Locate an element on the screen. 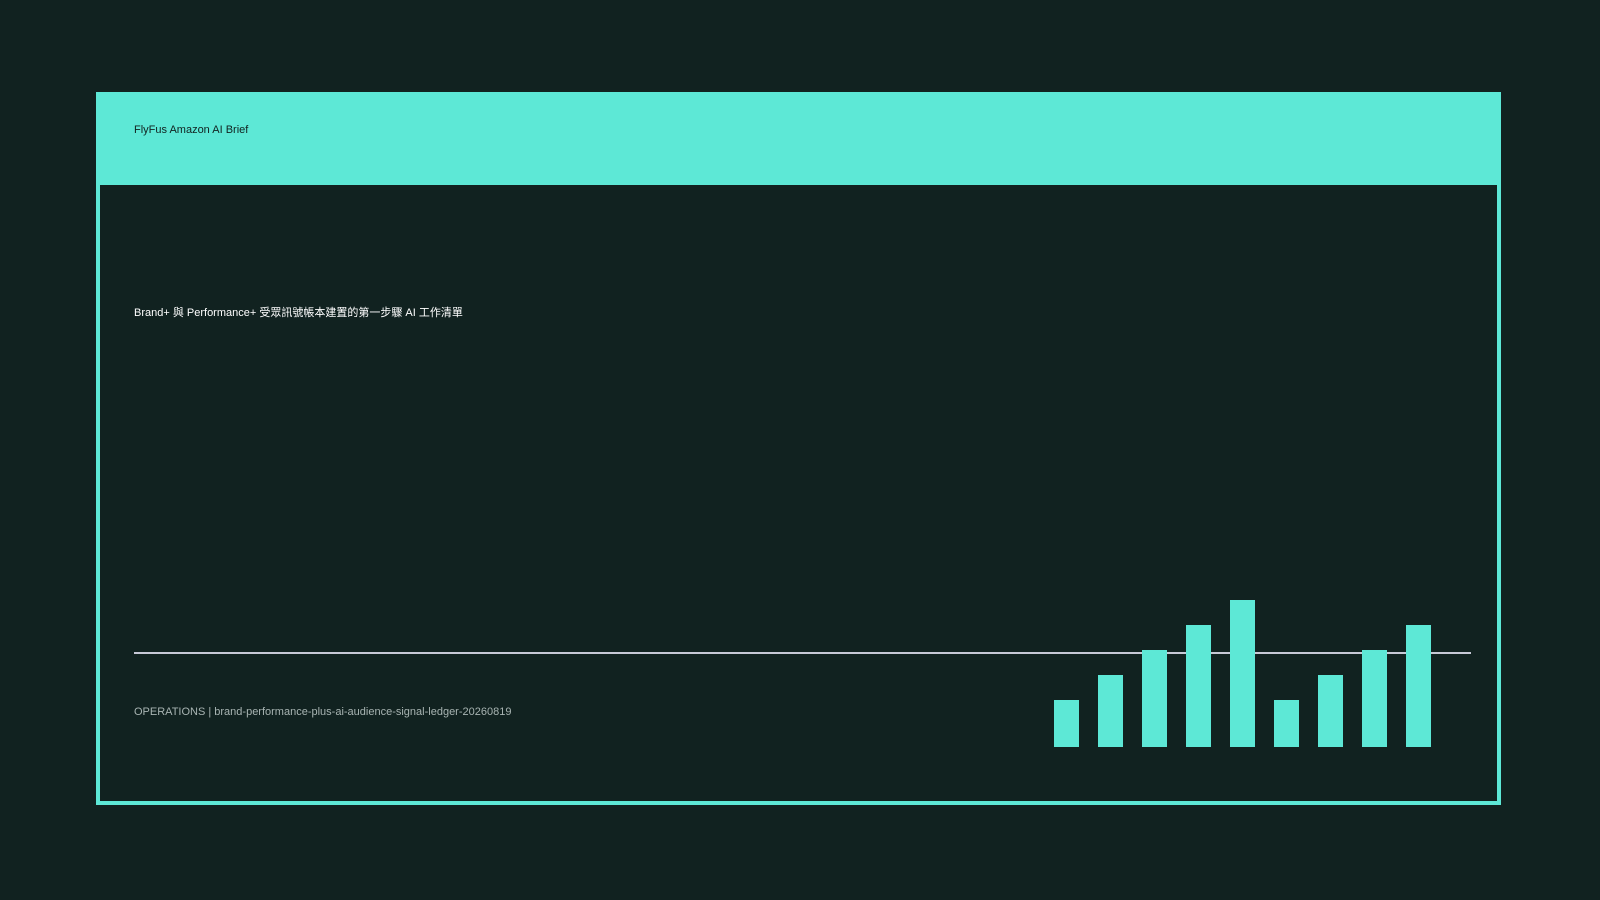  card-header-band: FlyFus Amazon AI Brief is located at coordinates (798, 140).